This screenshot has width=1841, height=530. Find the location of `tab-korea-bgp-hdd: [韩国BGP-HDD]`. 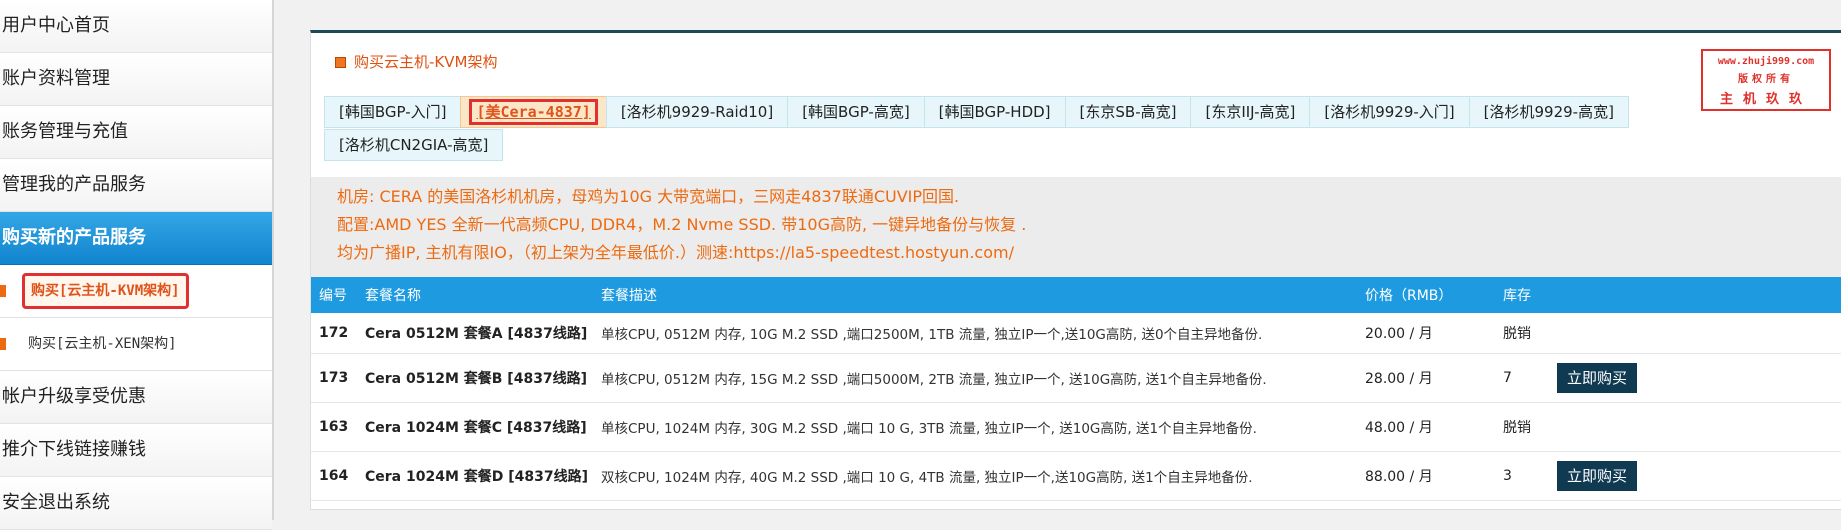

tab-korea-bgp-hdd: [韩国BGP-HDD] is located at coordinates (994, 112).